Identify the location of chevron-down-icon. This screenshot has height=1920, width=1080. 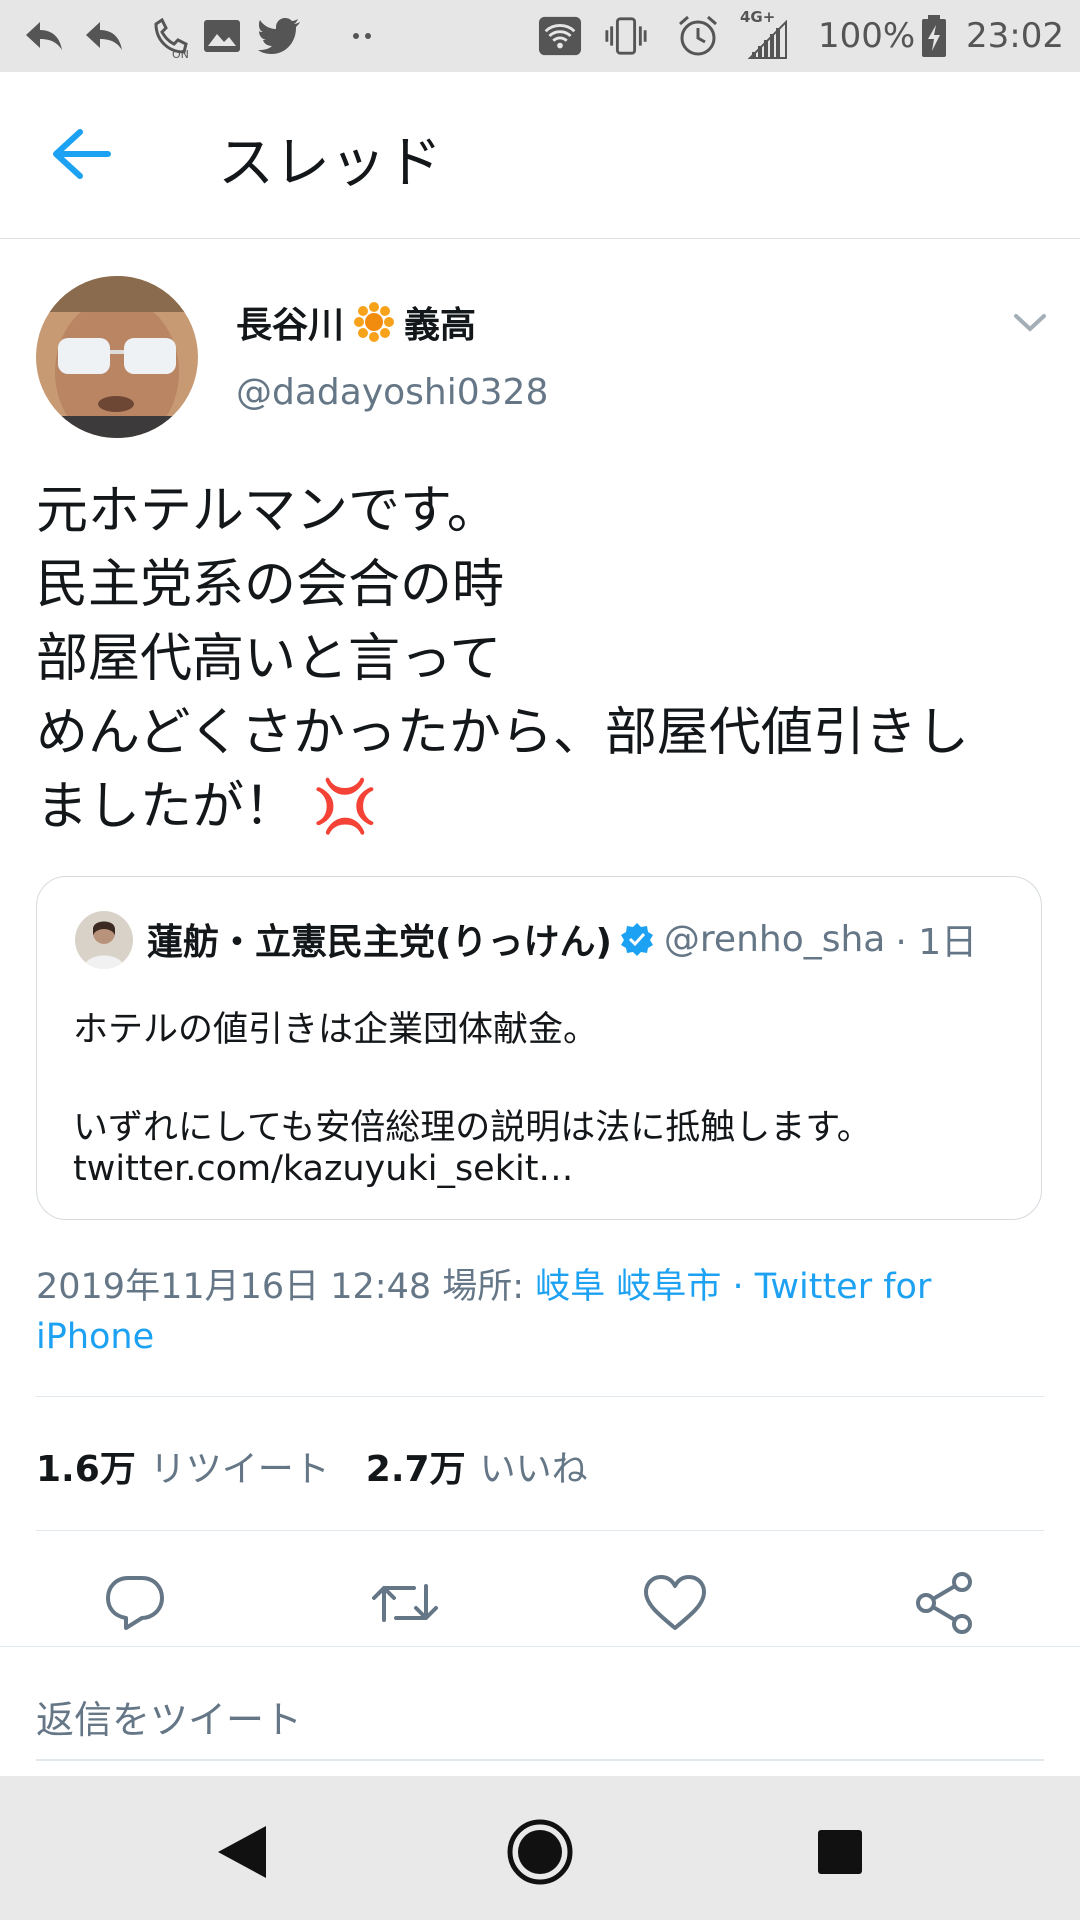
(1030, 322).